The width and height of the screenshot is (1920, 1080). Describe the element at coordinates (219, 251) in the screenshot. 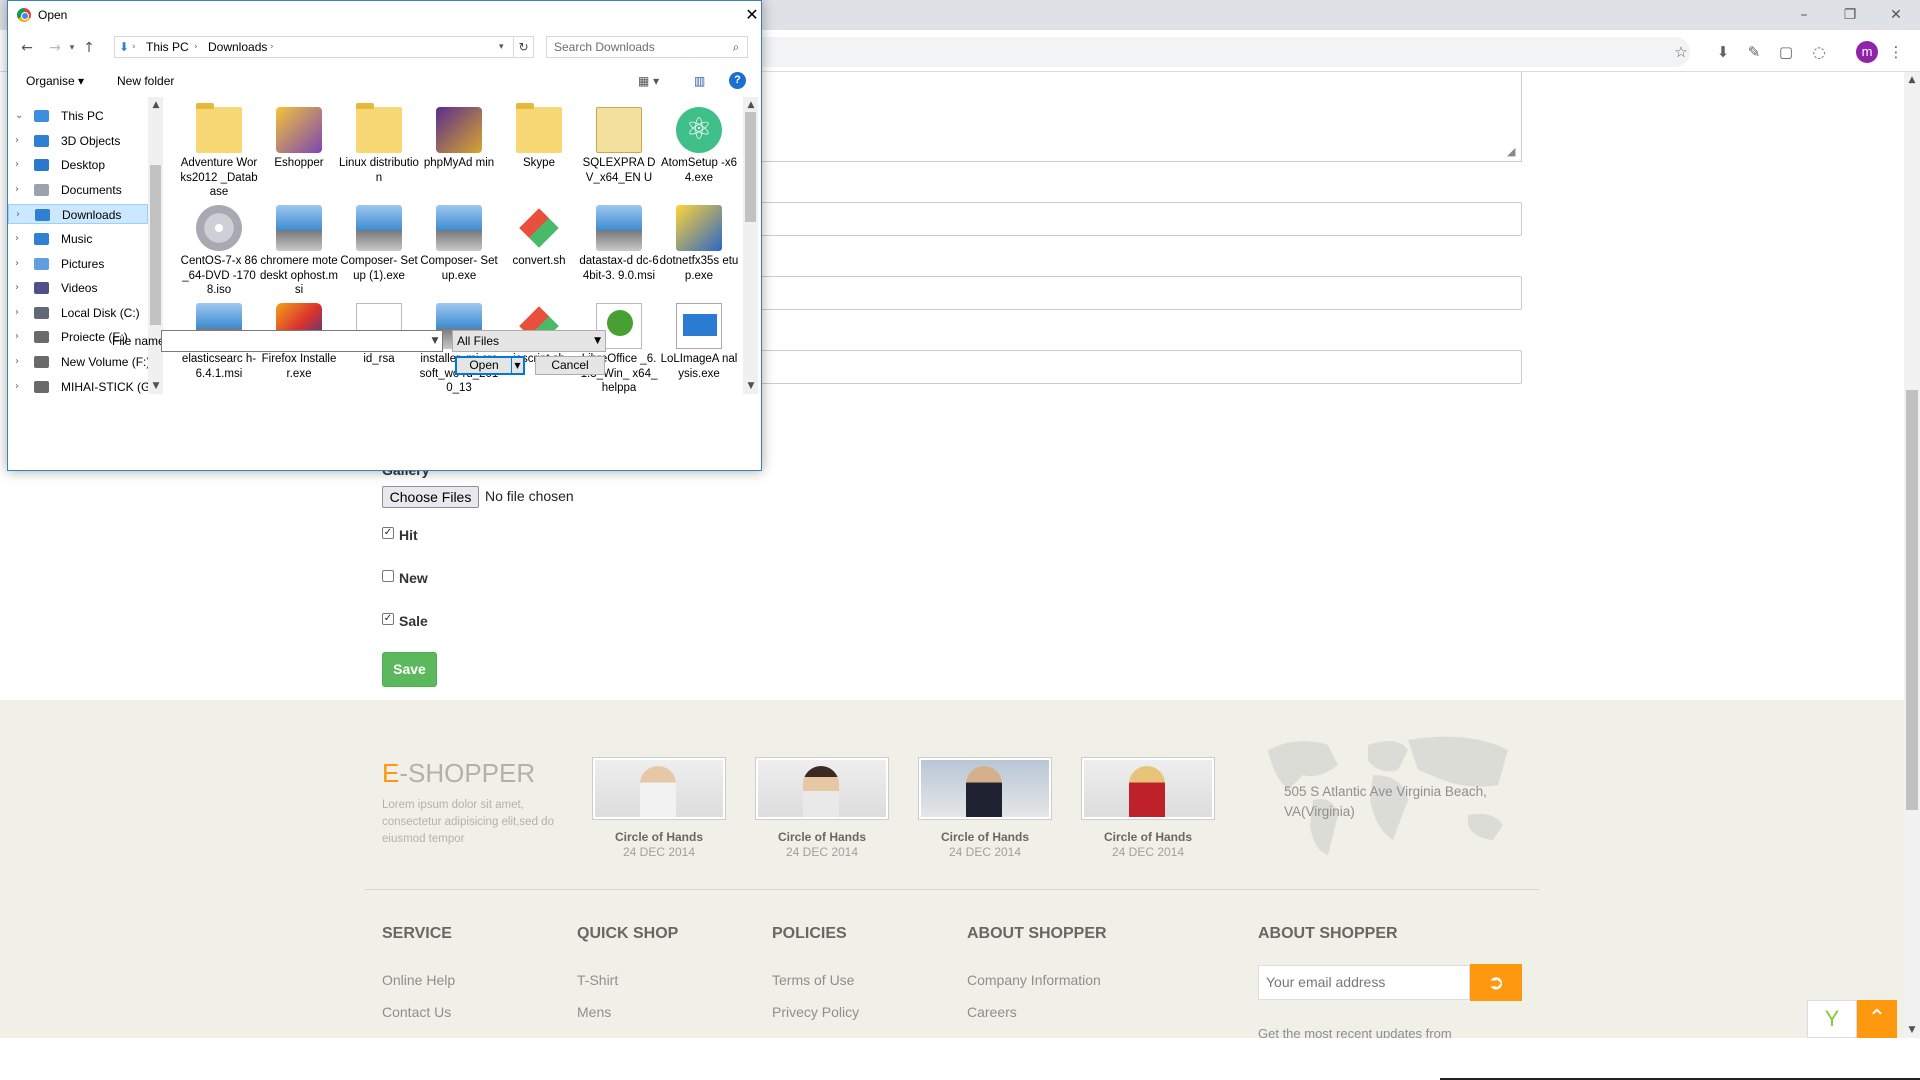

I see `file-item: CentOS-7-x 86_64-DVD -1708.iso` at that location.